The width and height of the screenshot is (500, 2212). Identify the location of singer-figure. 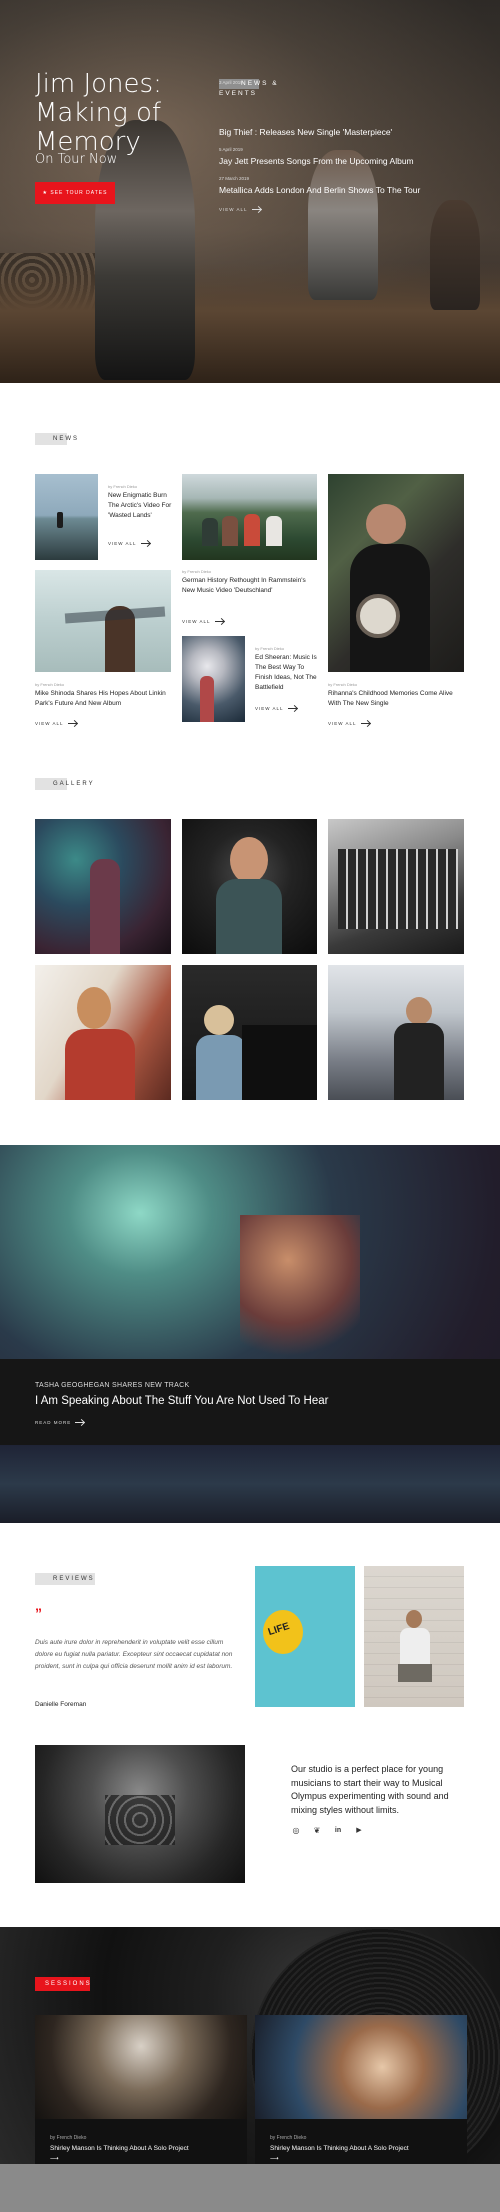
(300, 1290).